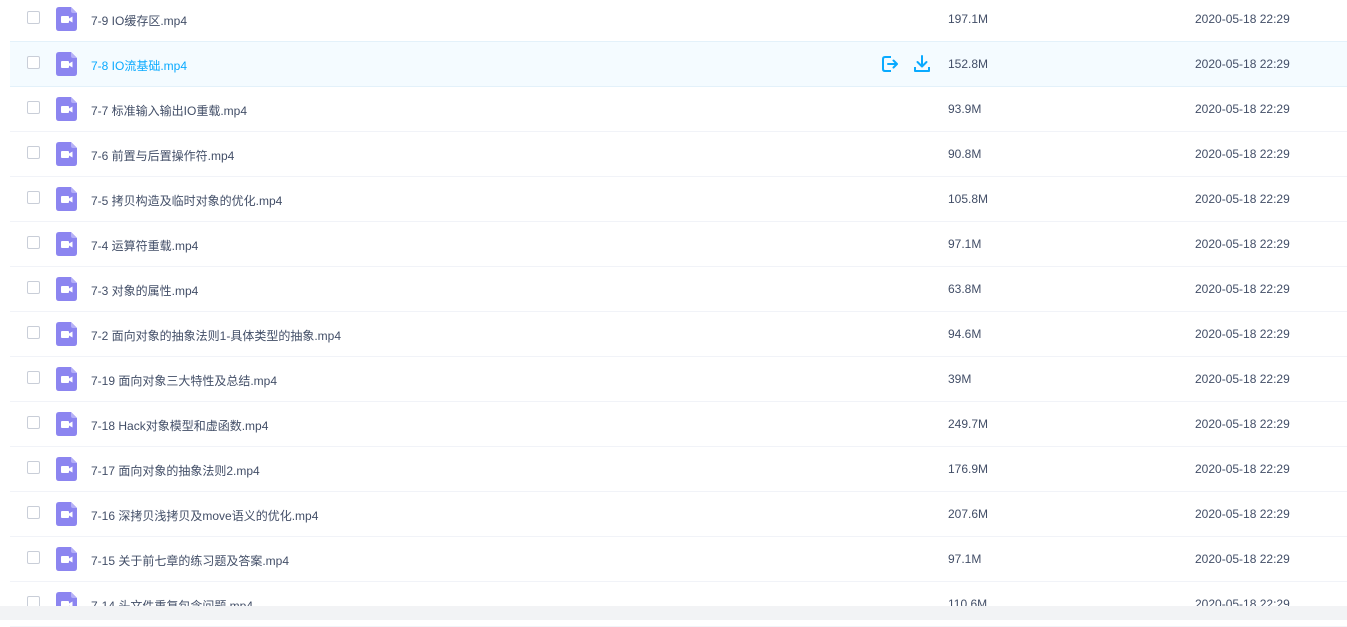  I want to click on file-size: 152.8M, so click(968, 64).